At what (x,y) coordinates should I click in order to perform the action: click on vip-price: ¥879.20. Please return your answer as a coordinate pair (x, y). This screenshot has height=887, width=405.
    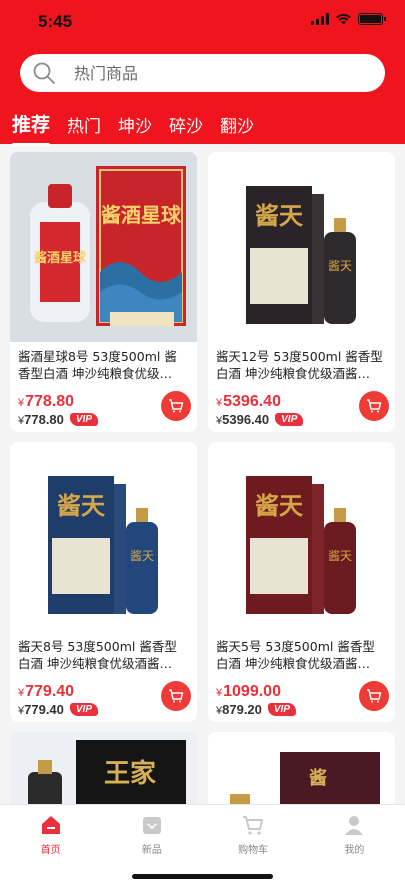
    Looking at the image, I should click on (239, 709).